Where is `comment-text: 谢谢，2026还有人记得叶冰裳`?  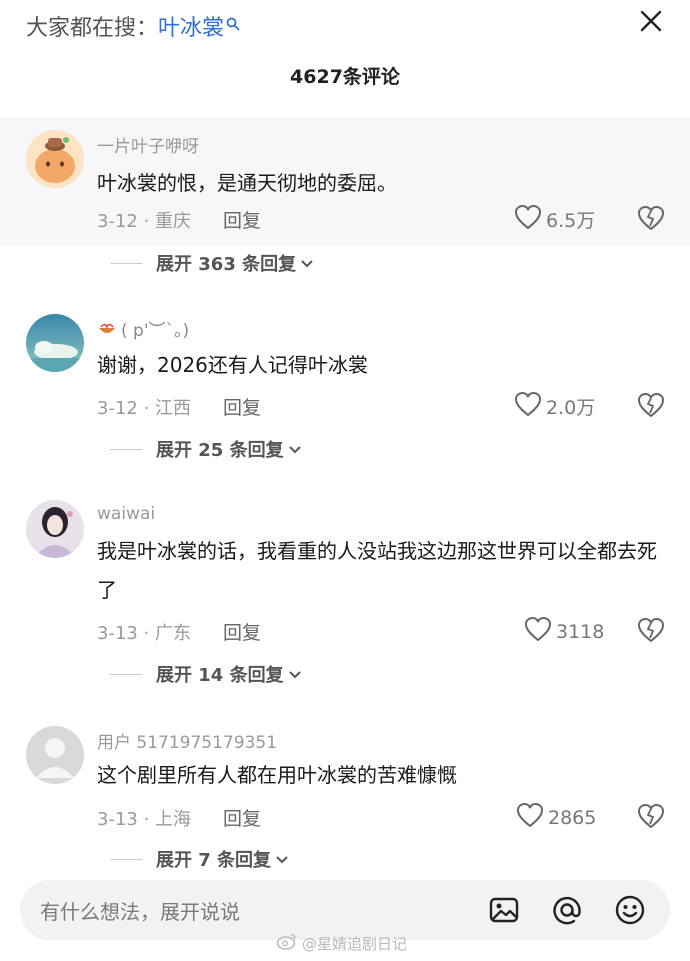 comment-text: 谢谢，2026还有人记得叶冰裳 is located at coordinates (232, 365).